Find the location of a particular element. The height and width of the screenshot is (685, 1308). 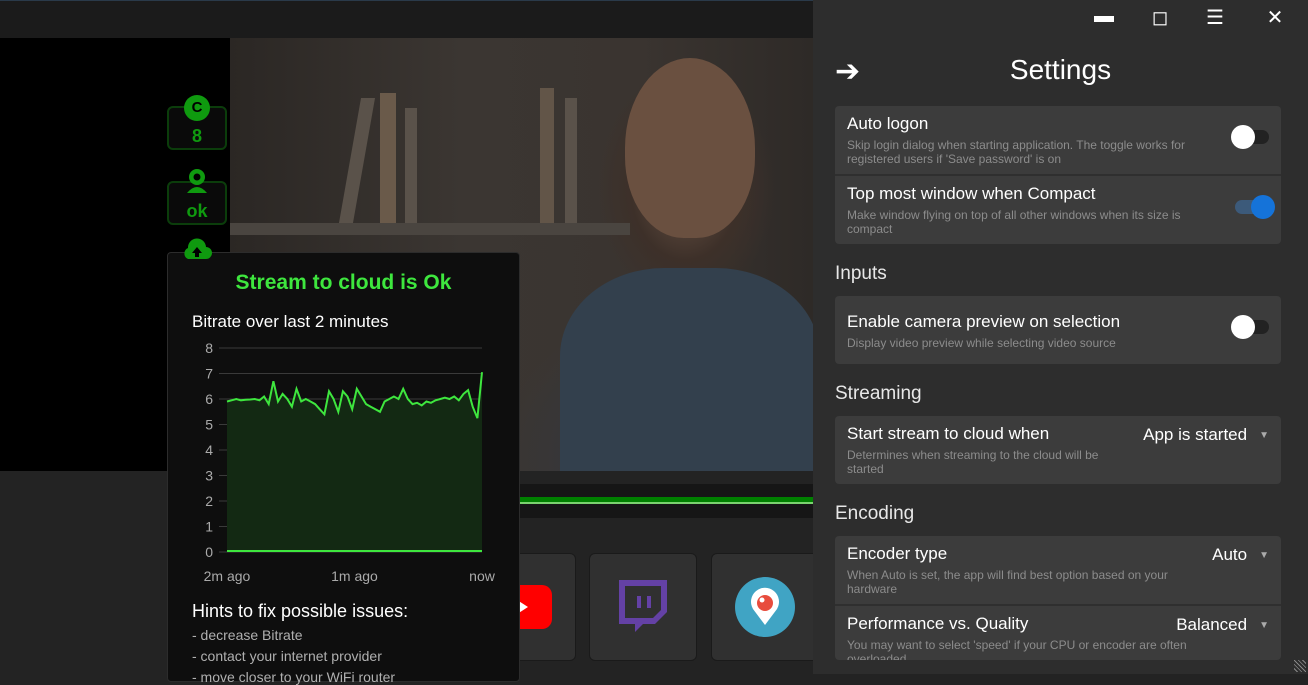

encoder-type-dropdown: Auto ▼ is located at coordinates (1240, 555).